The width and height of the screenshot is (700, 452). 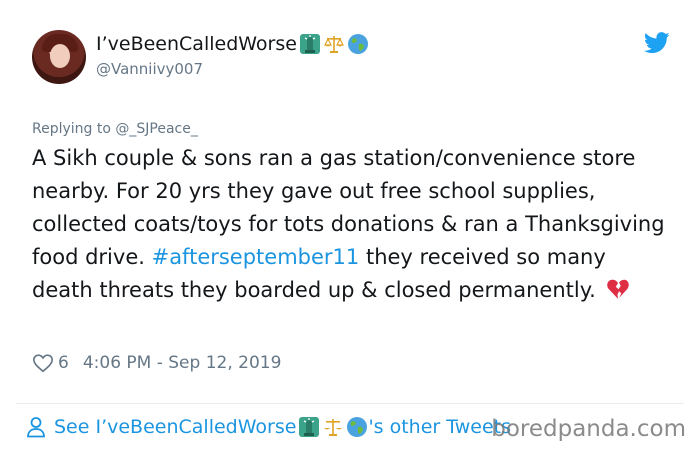 What do you see at coordinates (350, 403) in the screenshot?
I see `divider` at bounding box center [350, 403].